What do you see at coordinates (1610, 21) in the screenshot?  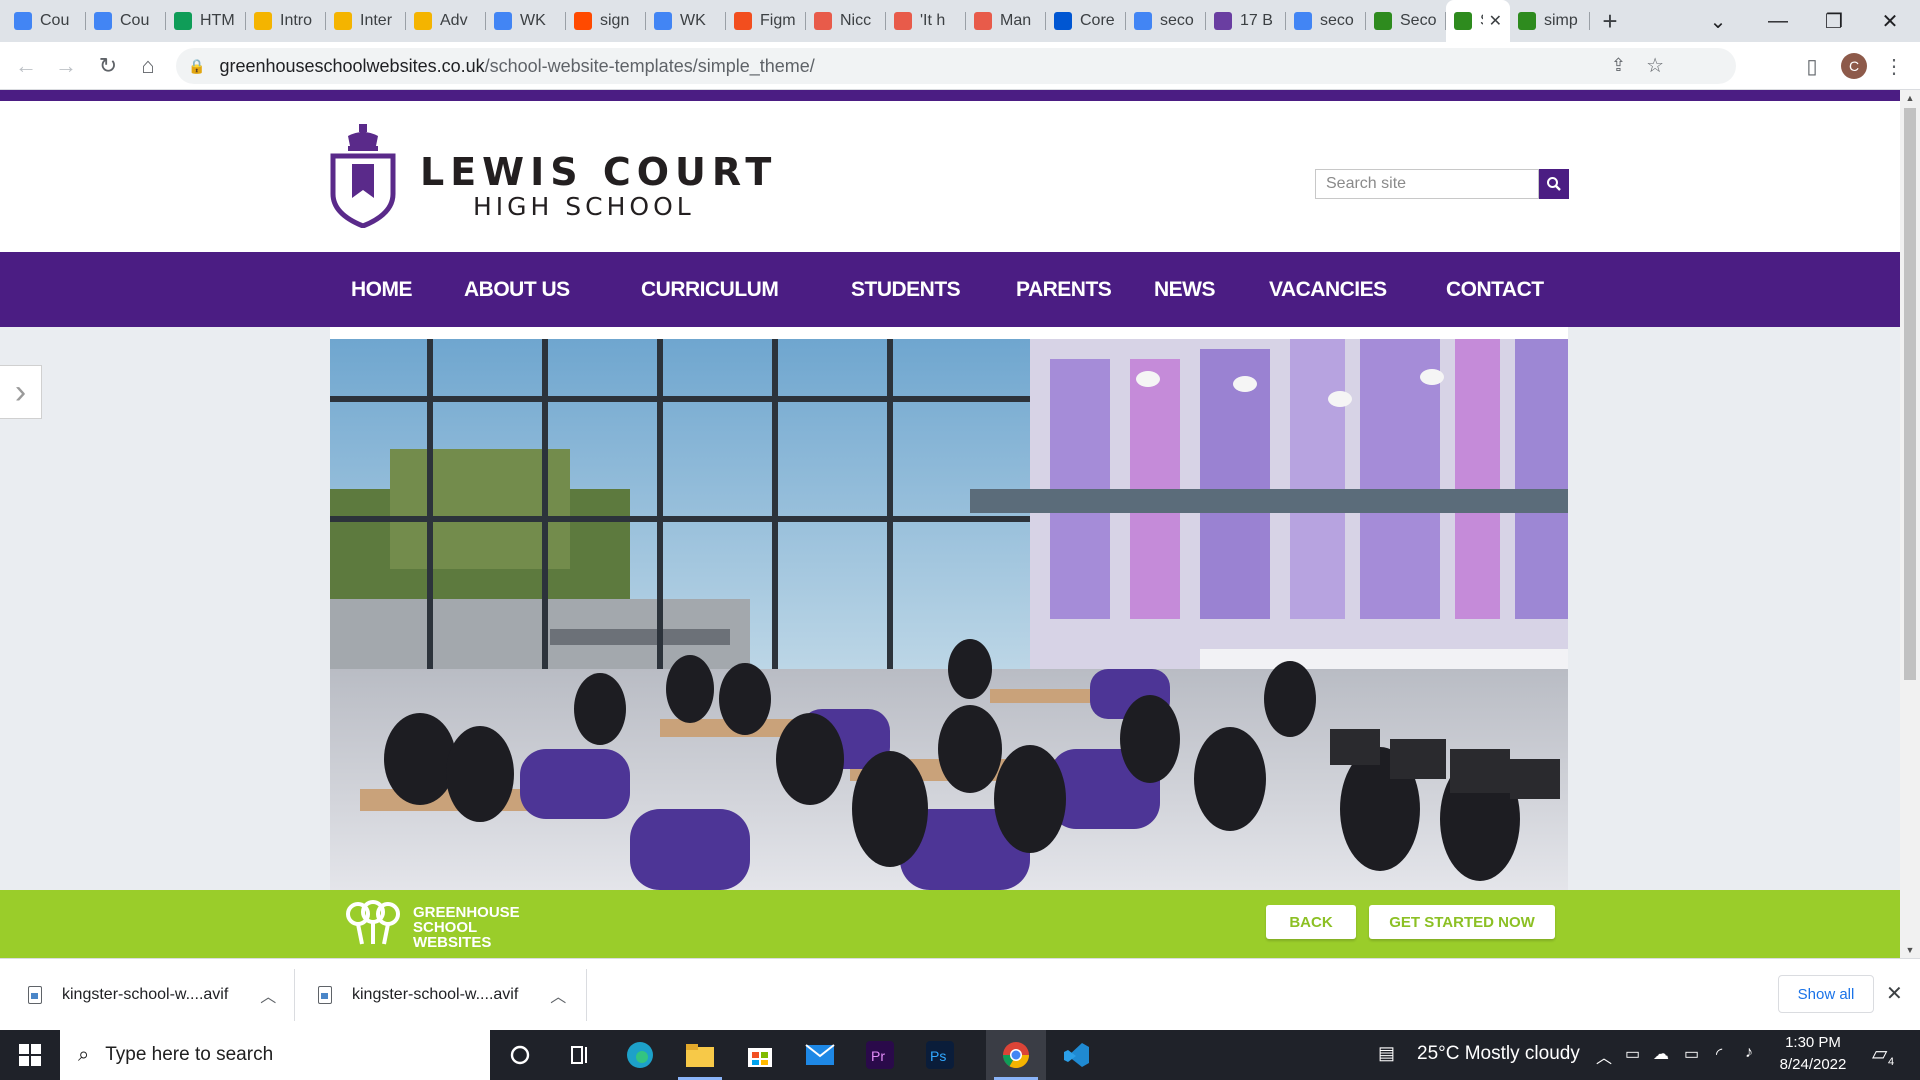 I see `new-tab-button: +` at bounding box center [1610, 21].